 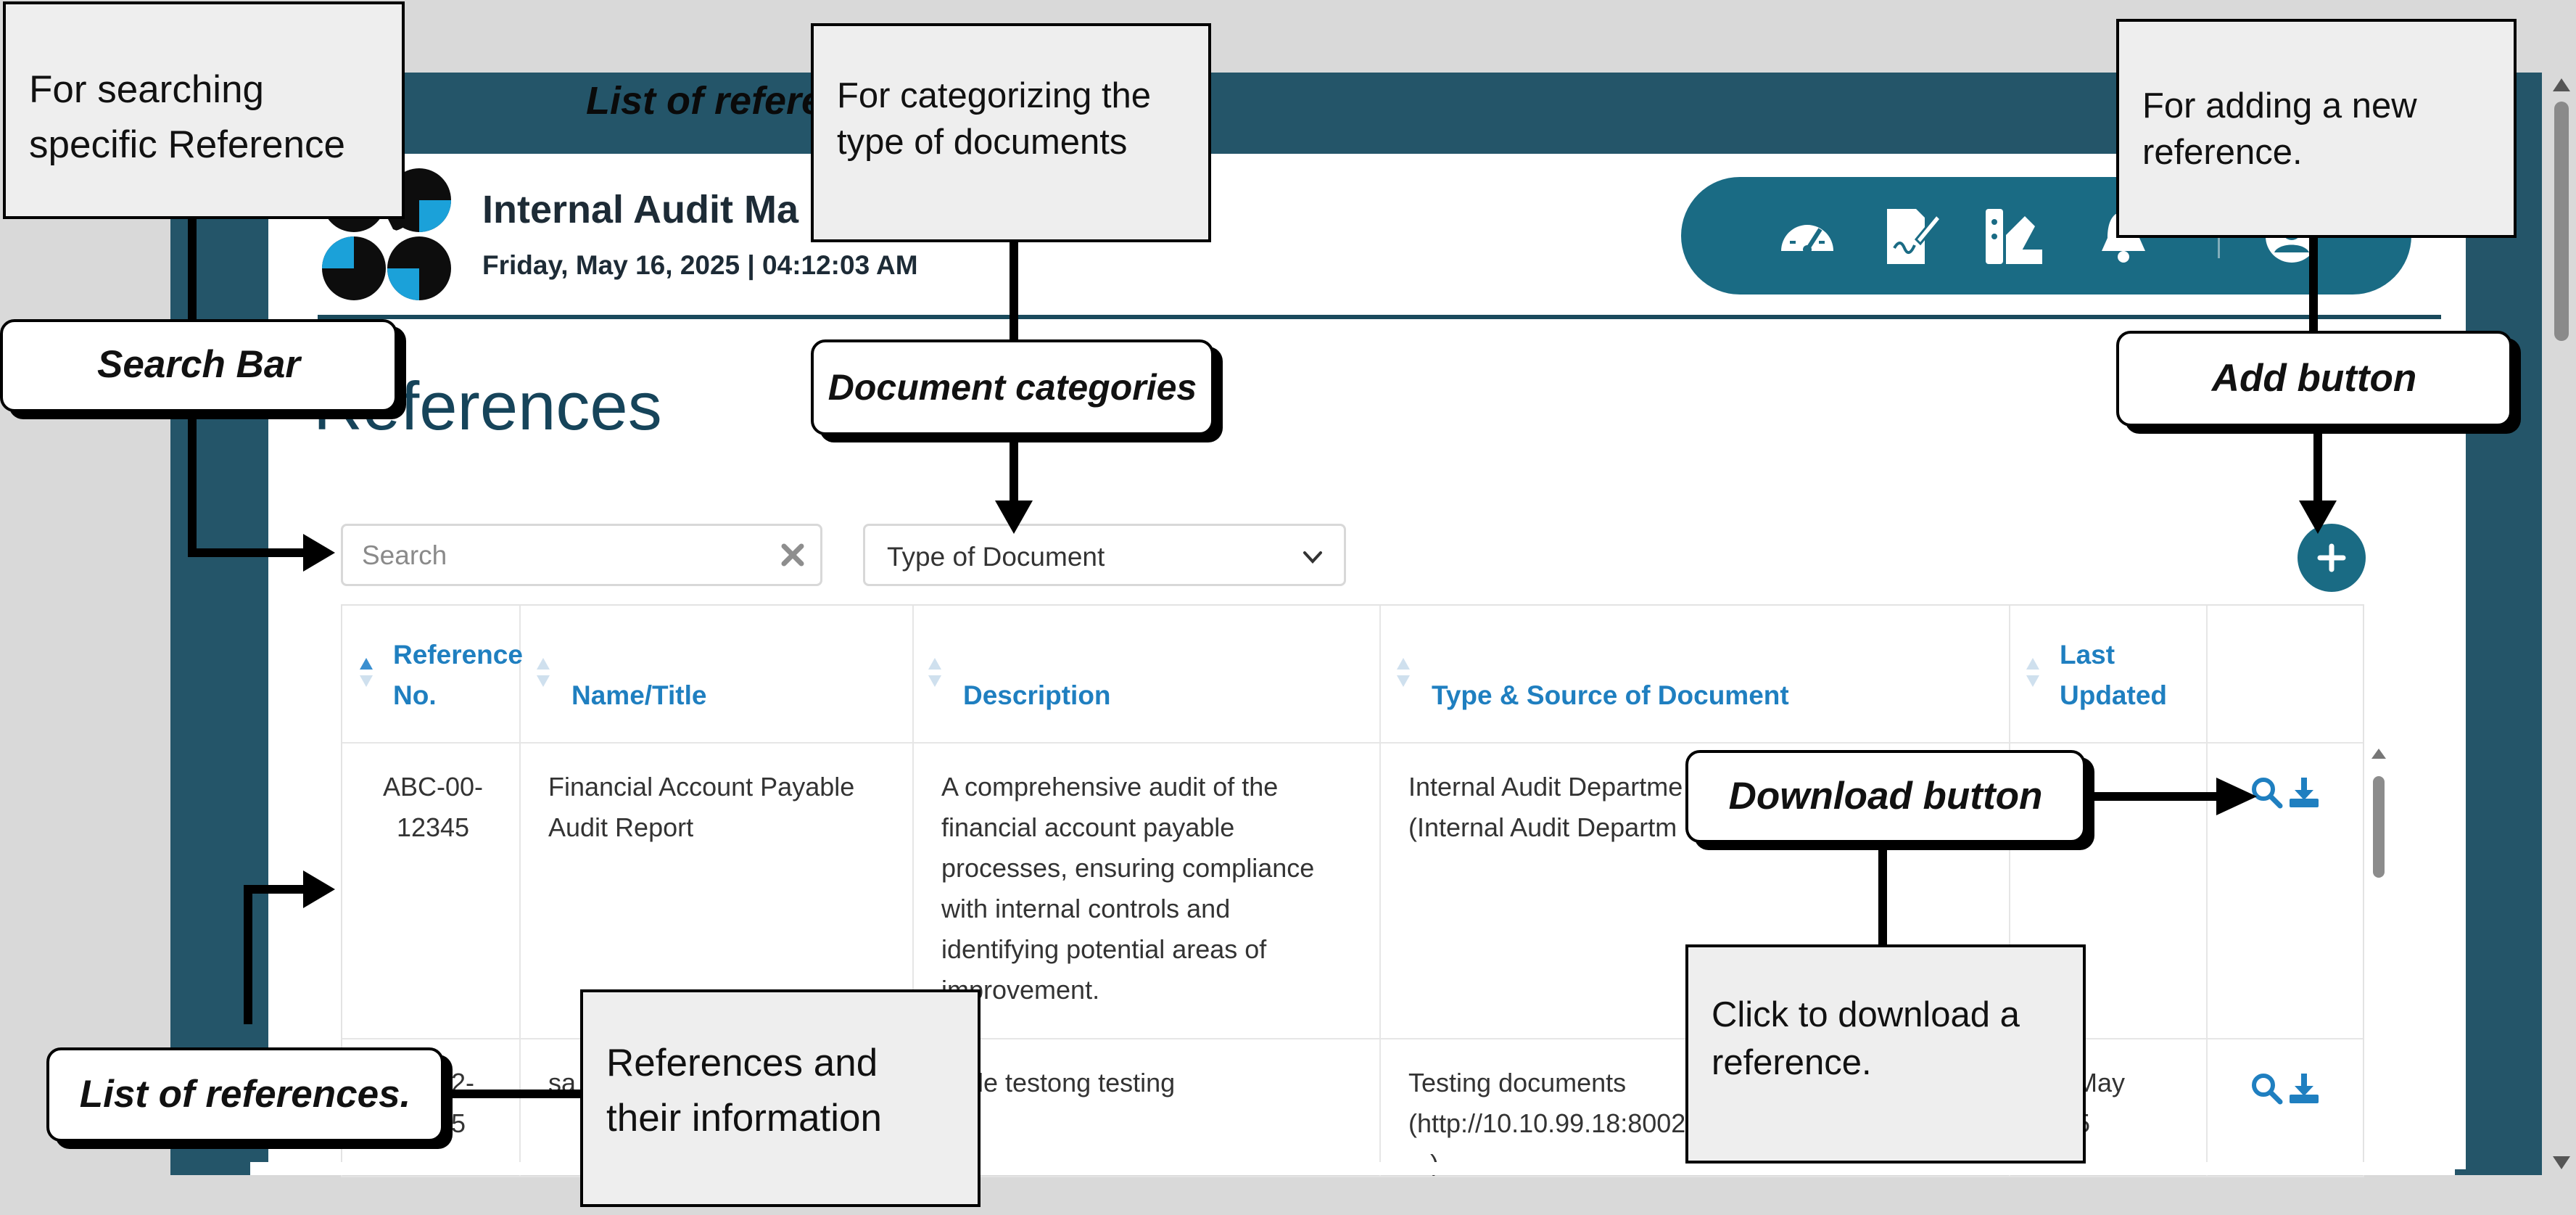 I want to click on note-text: For adding a new, so click(x=2279, y=105).